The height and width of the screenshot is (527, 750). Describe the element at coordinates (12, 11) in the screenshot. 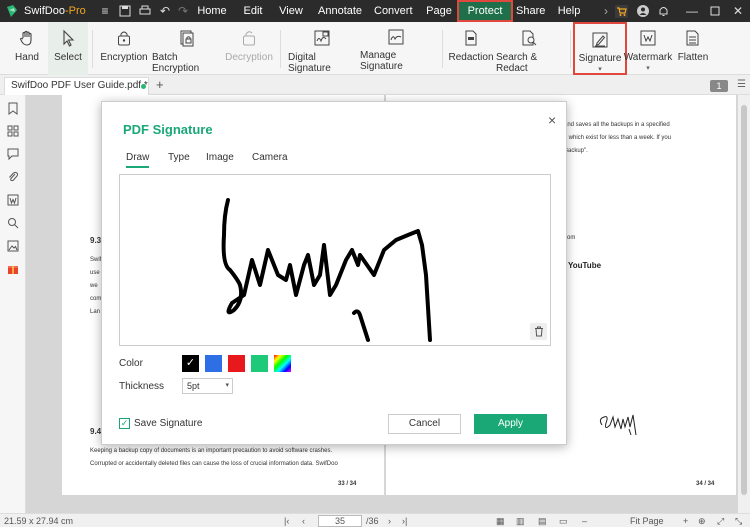

I see `swifdoo-logo-icon` at that location.